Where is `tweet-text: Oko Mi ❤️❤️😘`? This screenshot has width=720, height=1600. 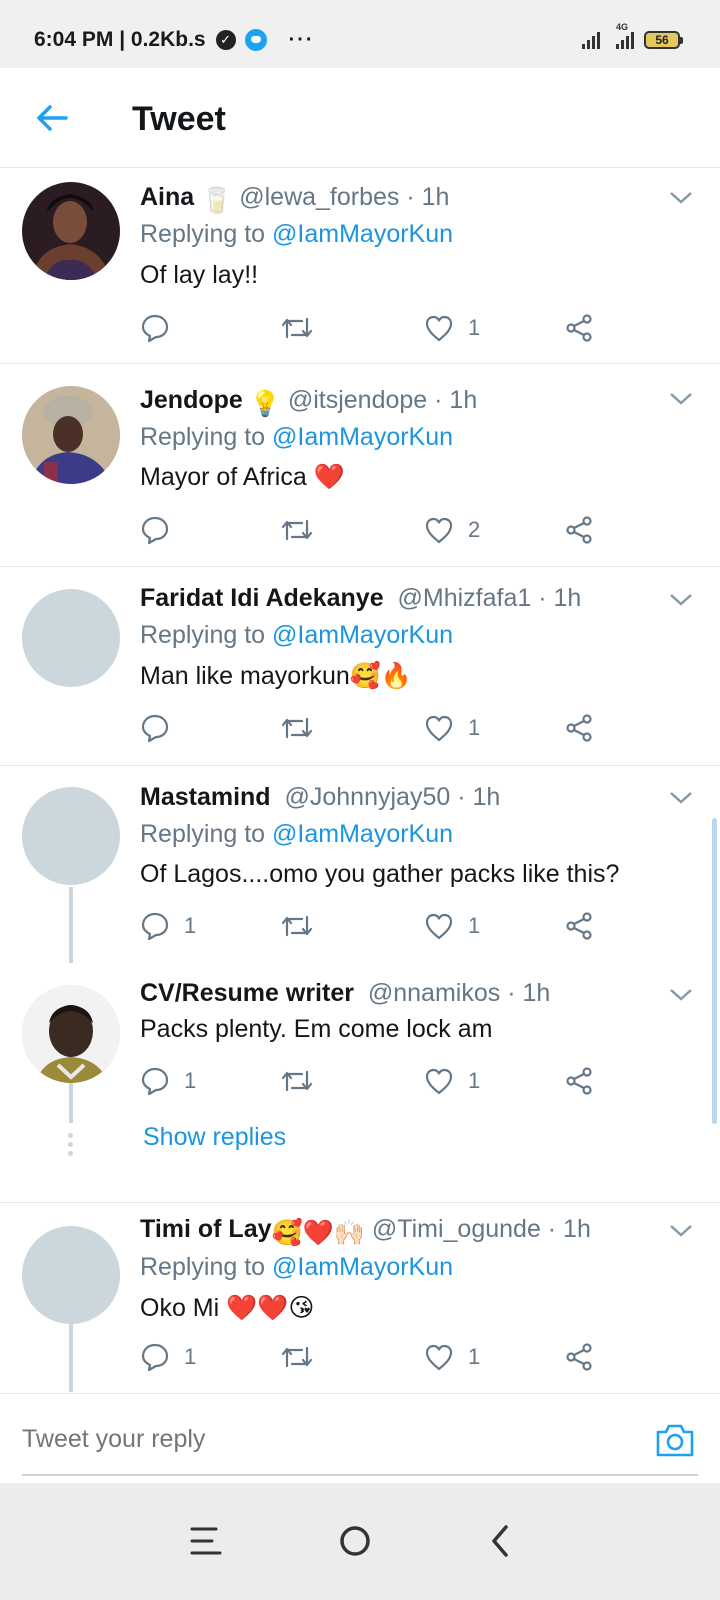
tweet-text: Oko Mi ❤️❤️😘 is located at coordinates (227, 1308).